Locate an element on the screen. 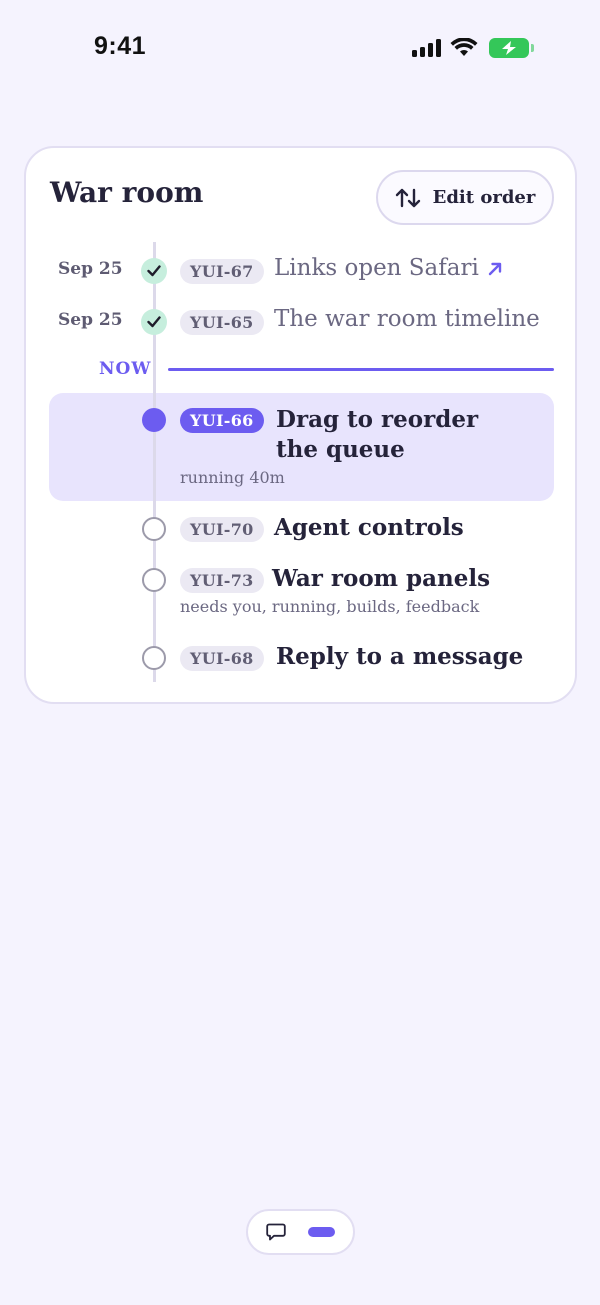 The image size is (600, 1305). active-status-dot is located at coordinates (154, 420).